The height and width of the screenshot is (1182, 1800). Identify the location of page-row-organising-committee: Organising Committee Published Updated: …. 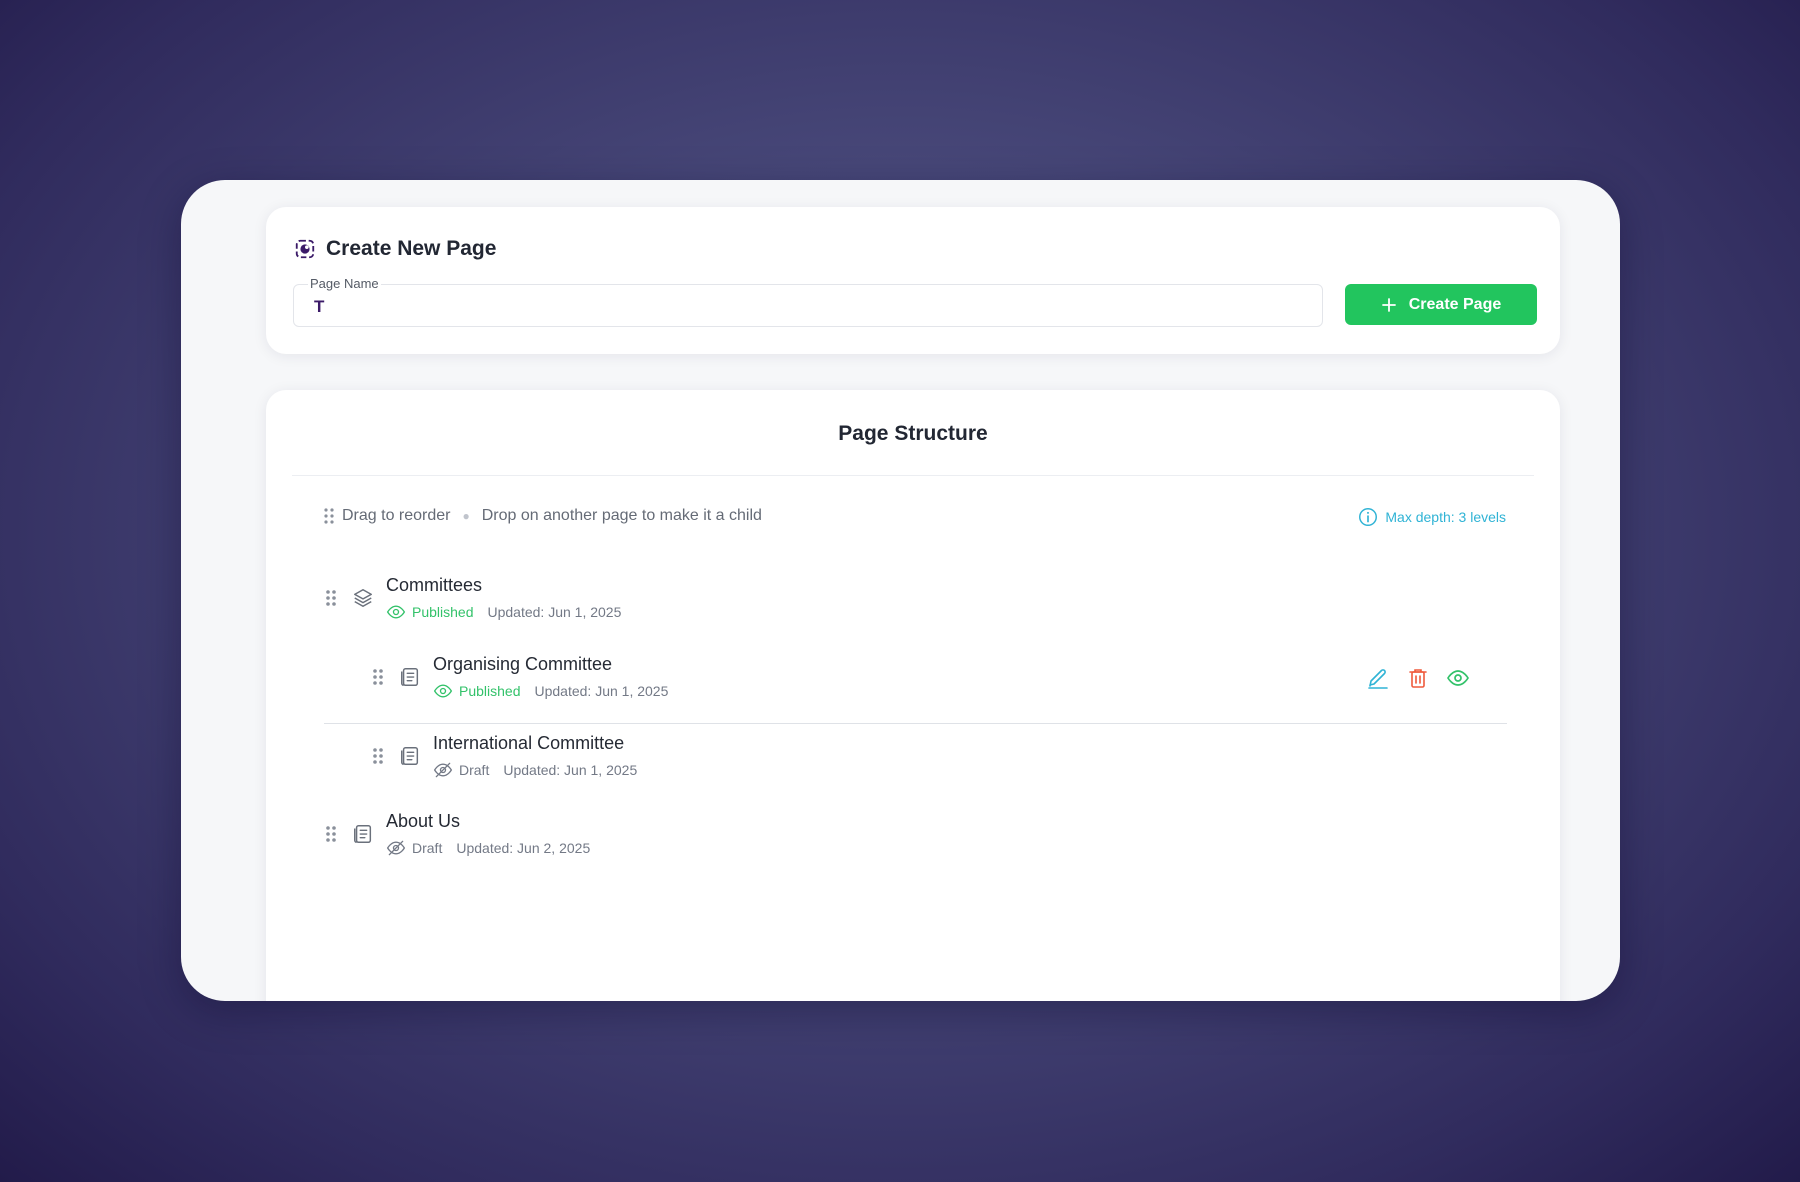
(938, 677).